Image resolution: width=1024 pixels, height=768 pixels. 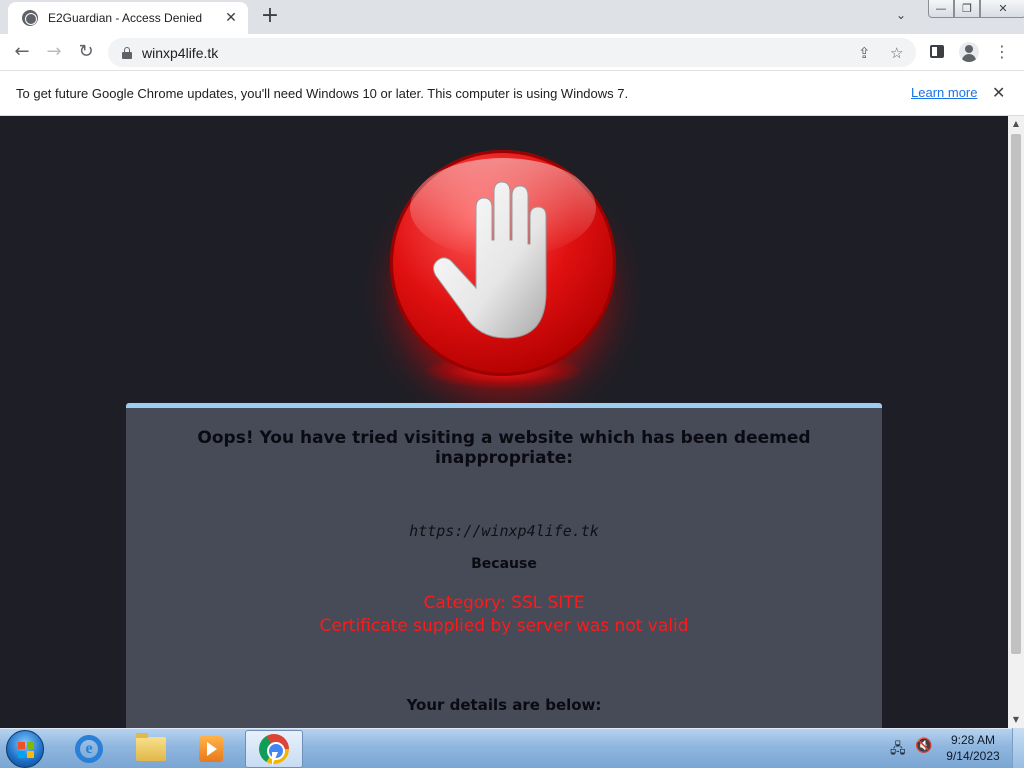 I want to click on internet-explorer-icon: e, so click(x=89, y=749).